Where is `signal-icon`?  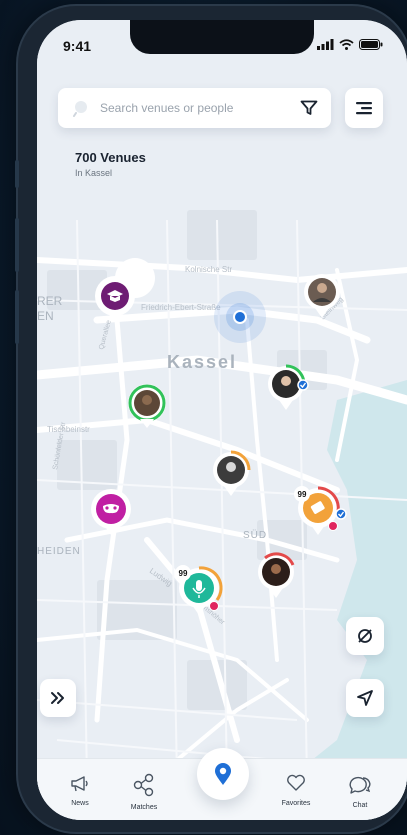 signal-icon is located at coordinates (325, 44).